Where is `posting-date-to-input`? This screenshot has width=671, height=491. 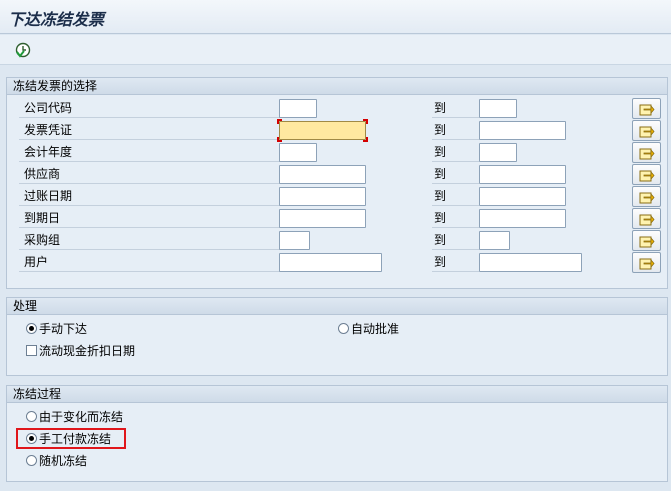 posting-date-to-input is located at coordinates (522, 196).